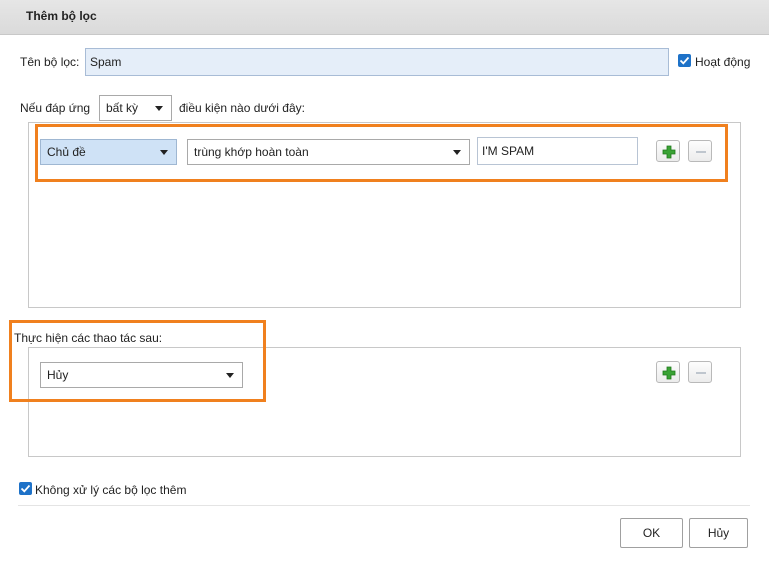 Image resolution: width=769 pixels, height=563 pixels. What do you see at coordinates (384, 17) in the screenshot?
I see `dialog-titlebar: Thêm bộ lọc` at bounding box center [384, 17].